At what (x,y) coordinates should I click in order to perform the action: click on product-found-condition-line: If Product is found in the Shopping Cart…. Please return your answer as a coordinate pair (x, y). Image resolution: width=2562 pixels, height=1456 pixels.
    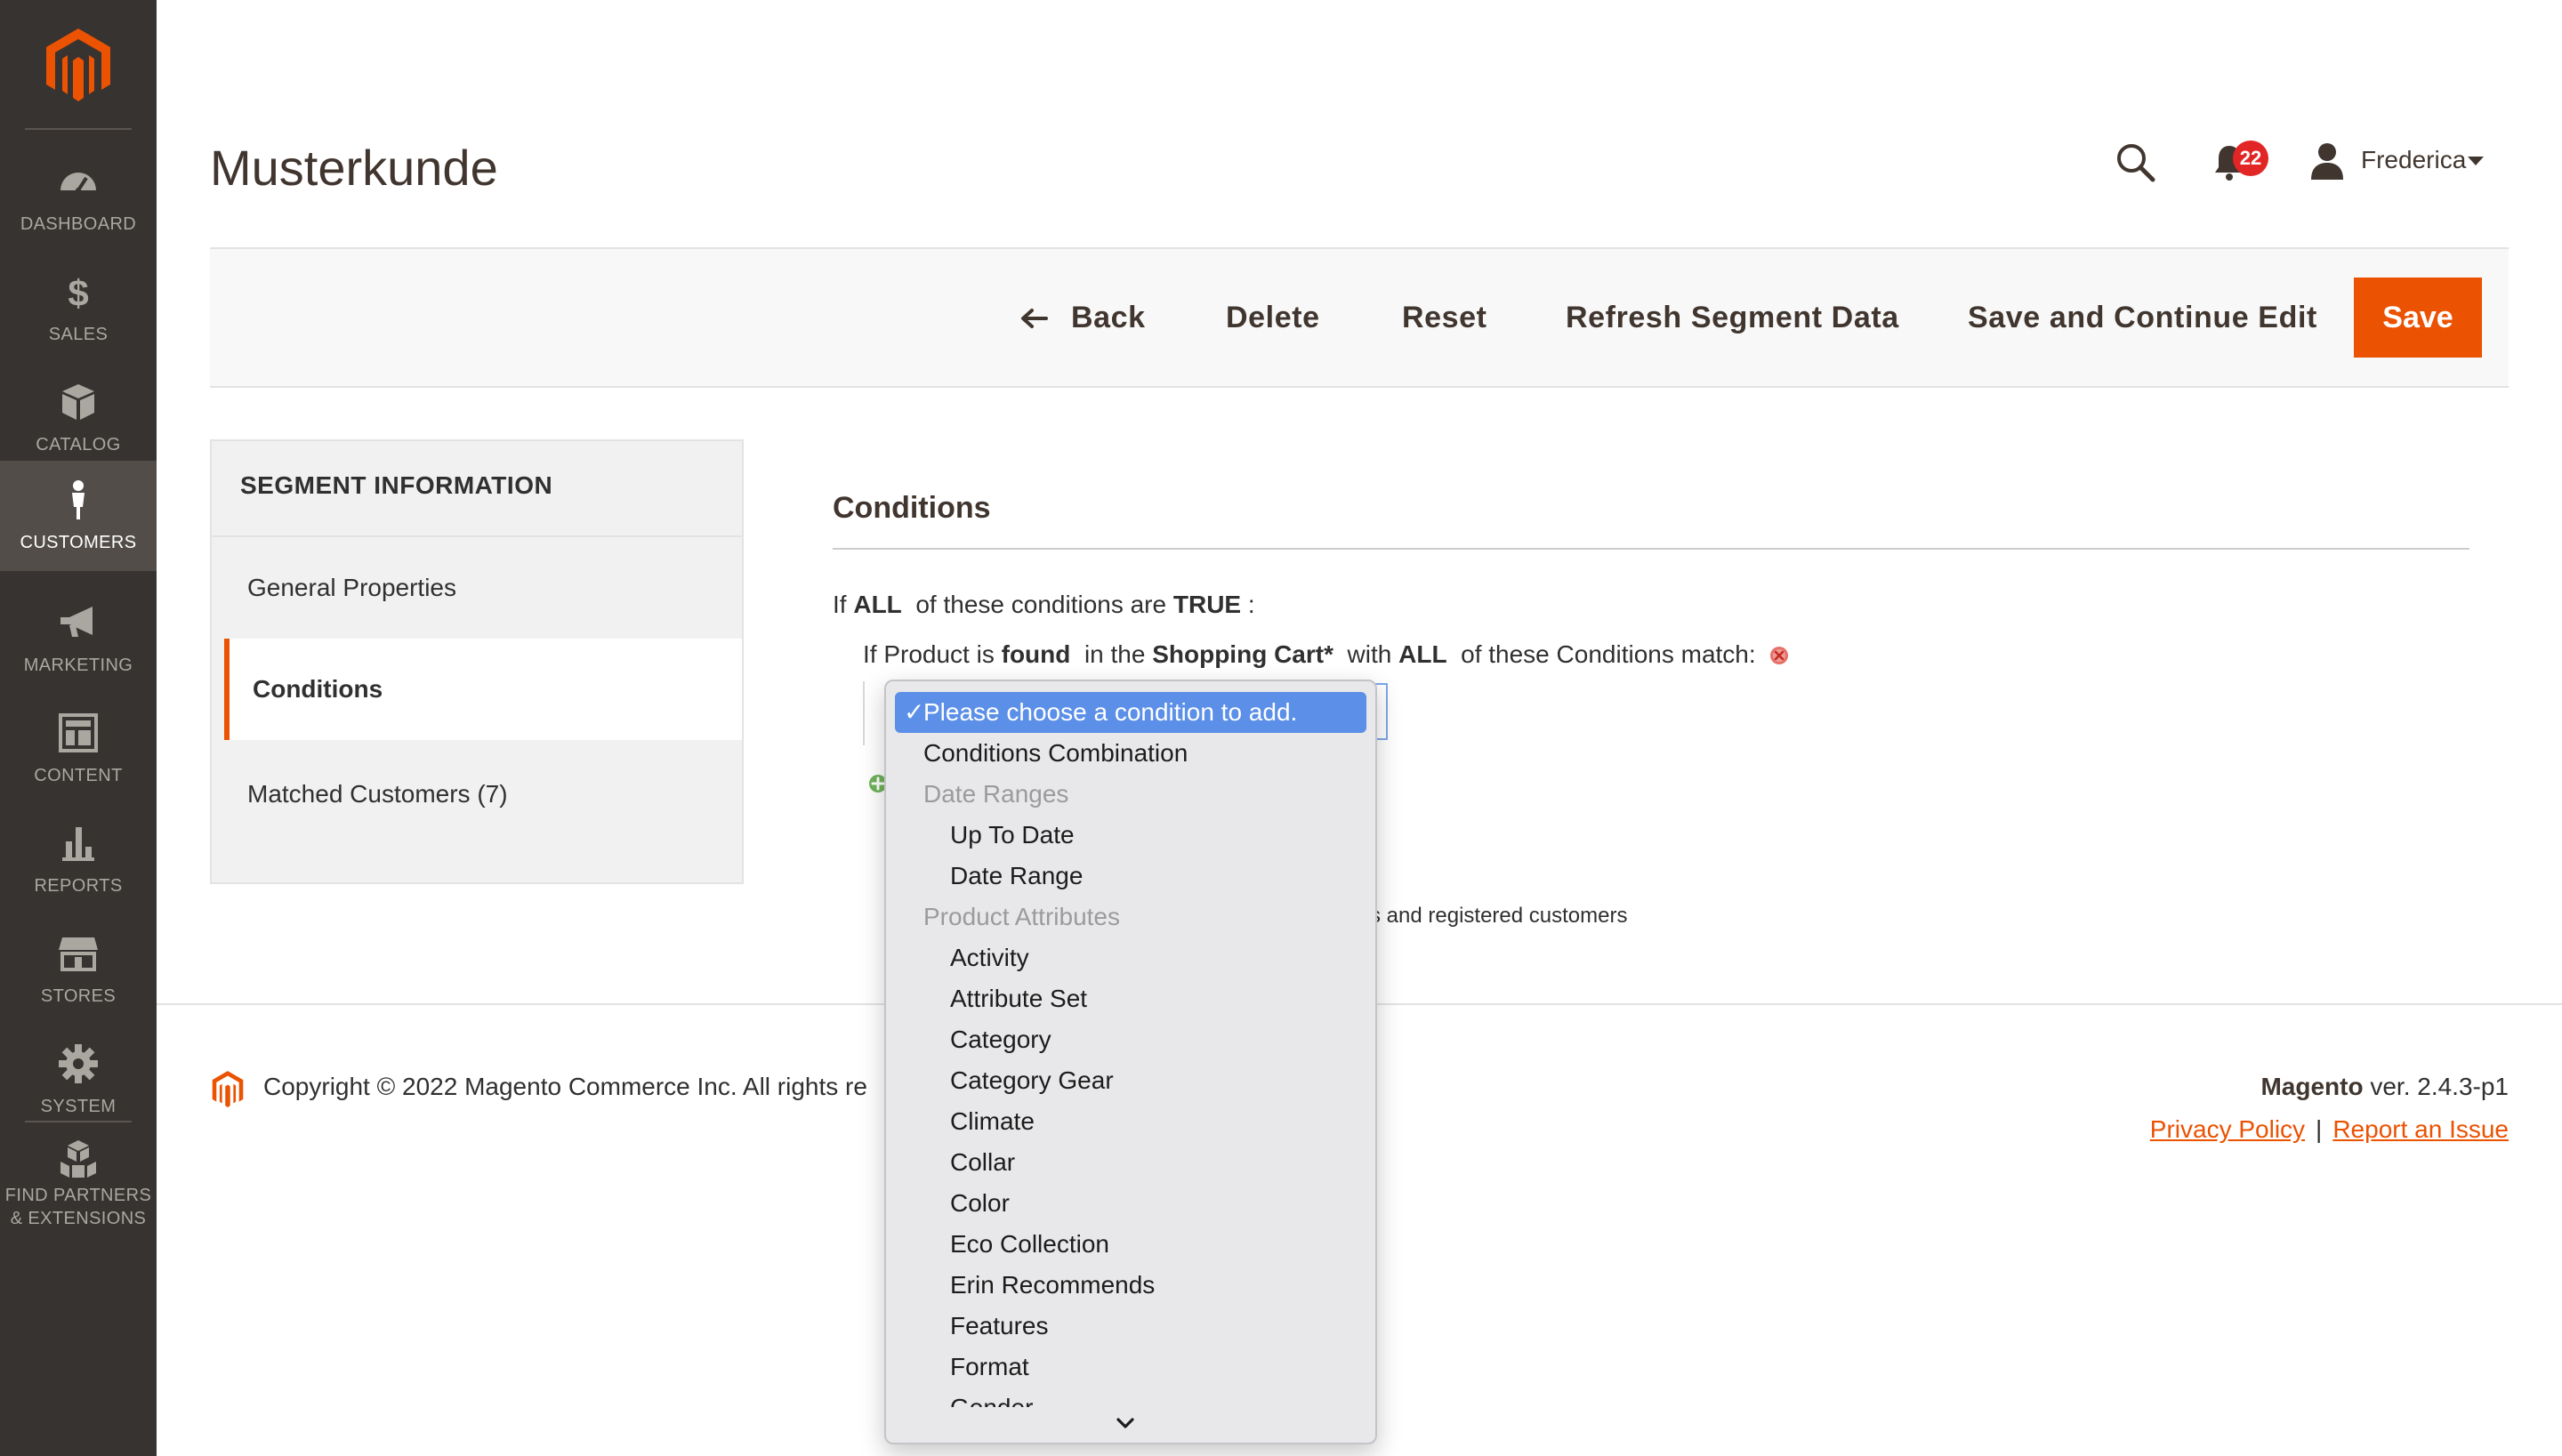
    Looking at the image, I should click on (1326, 654).